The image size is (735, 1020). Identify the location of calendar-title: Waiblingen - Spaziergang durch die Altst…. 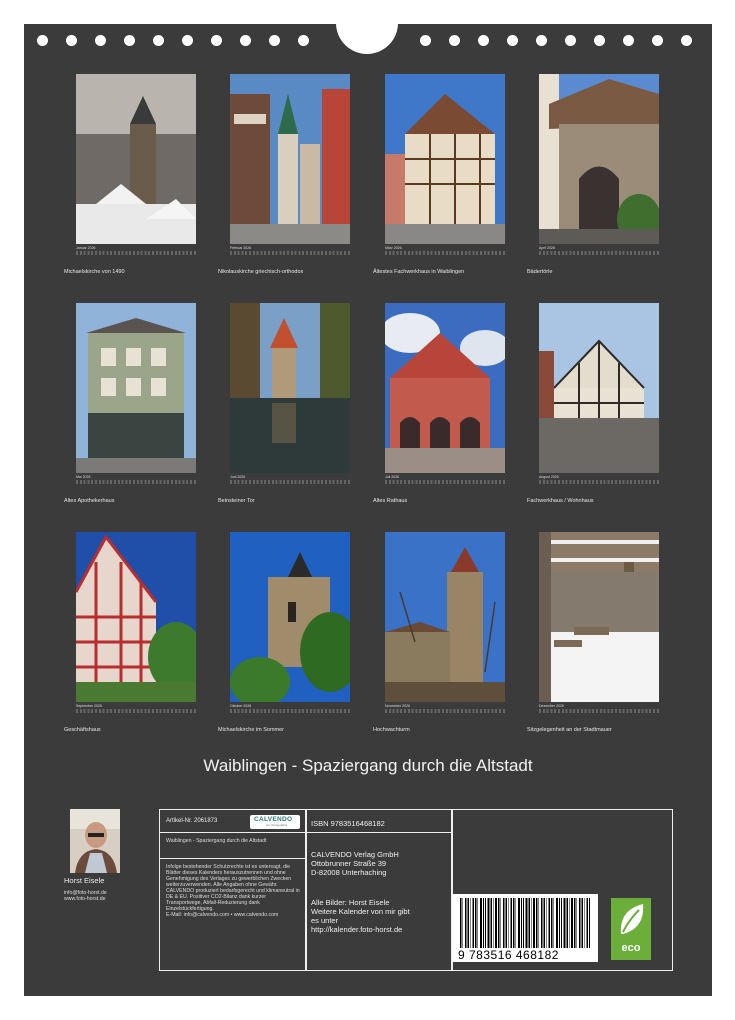
(368, 765).